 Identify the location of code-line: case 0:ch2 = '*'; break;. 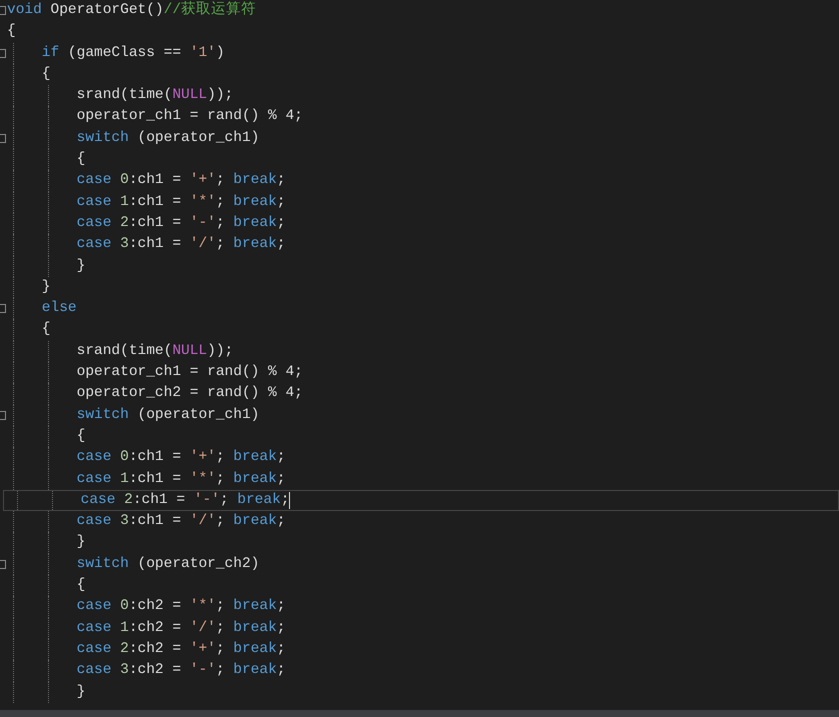
(181, 606).